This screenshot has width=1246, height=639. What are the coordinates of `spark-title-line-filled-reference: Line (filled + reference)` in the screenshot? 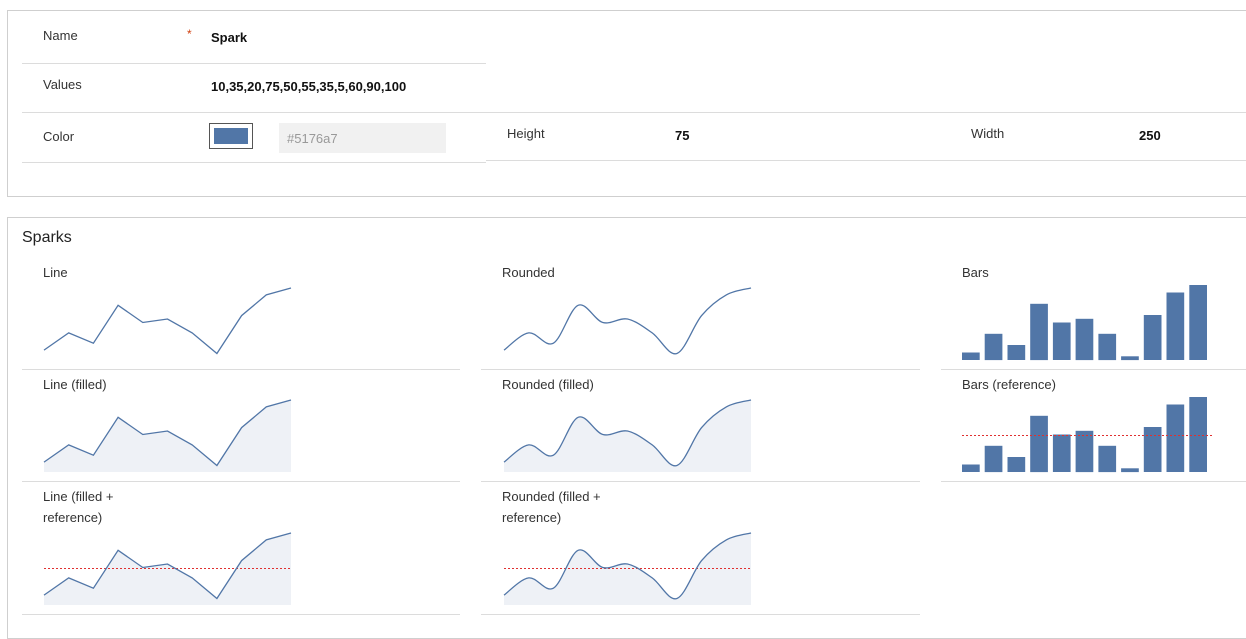 It's located at (98, 507).